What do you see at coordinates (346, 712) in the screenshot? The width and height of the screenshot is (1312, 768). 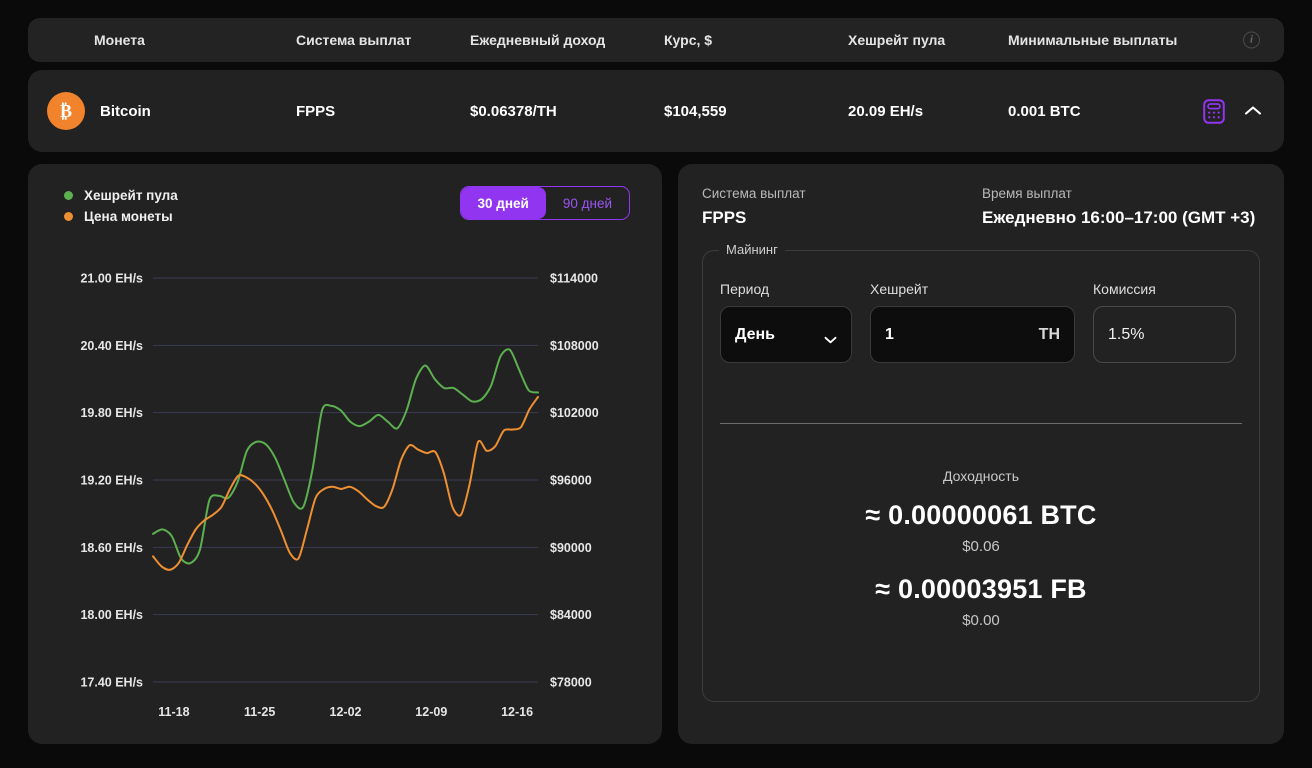 I see `svg-text: 12-02` at bounding box center [346, 712].